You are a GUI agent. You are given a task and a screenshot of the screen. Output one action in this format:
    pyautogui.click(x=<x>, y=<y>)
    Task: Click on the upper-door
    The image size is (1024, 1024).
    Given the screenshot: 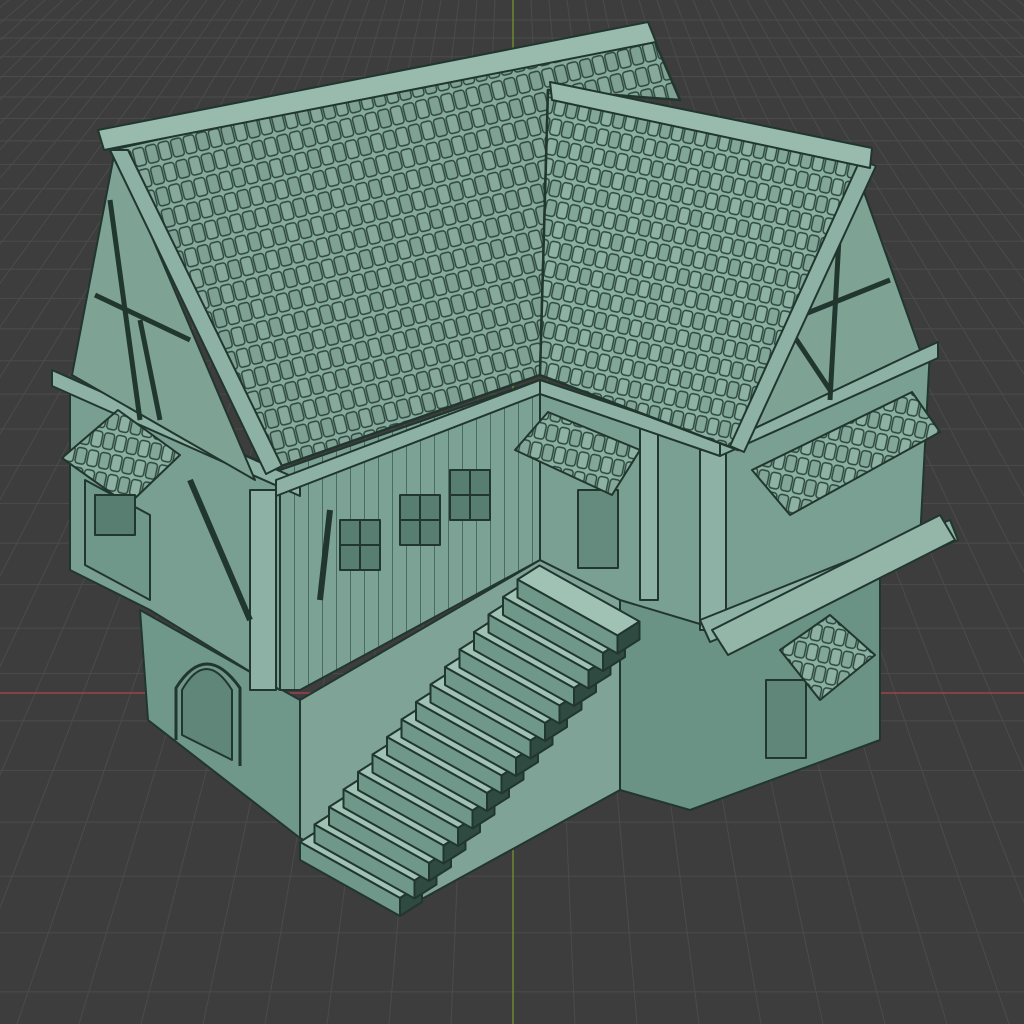 What is the action you would take?
    pyautogui.click(x=598, y=529)
    